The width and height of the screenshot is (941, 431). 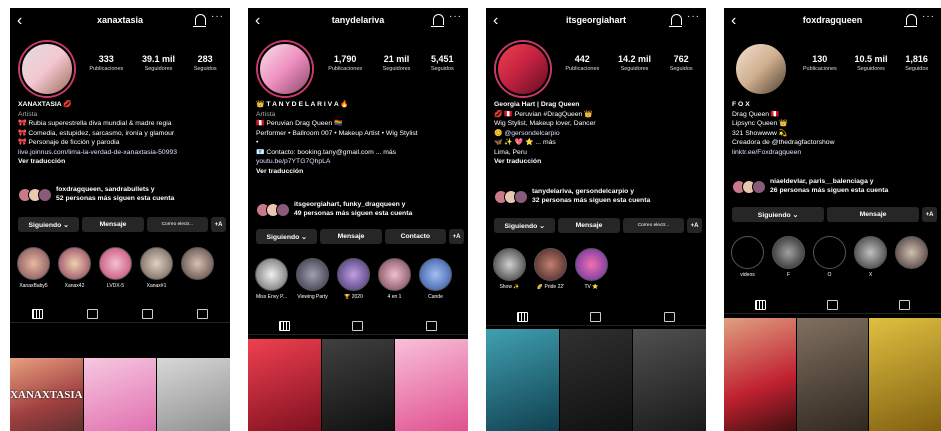 I want to click on highlight: Cande, so click(x=435, y=279).